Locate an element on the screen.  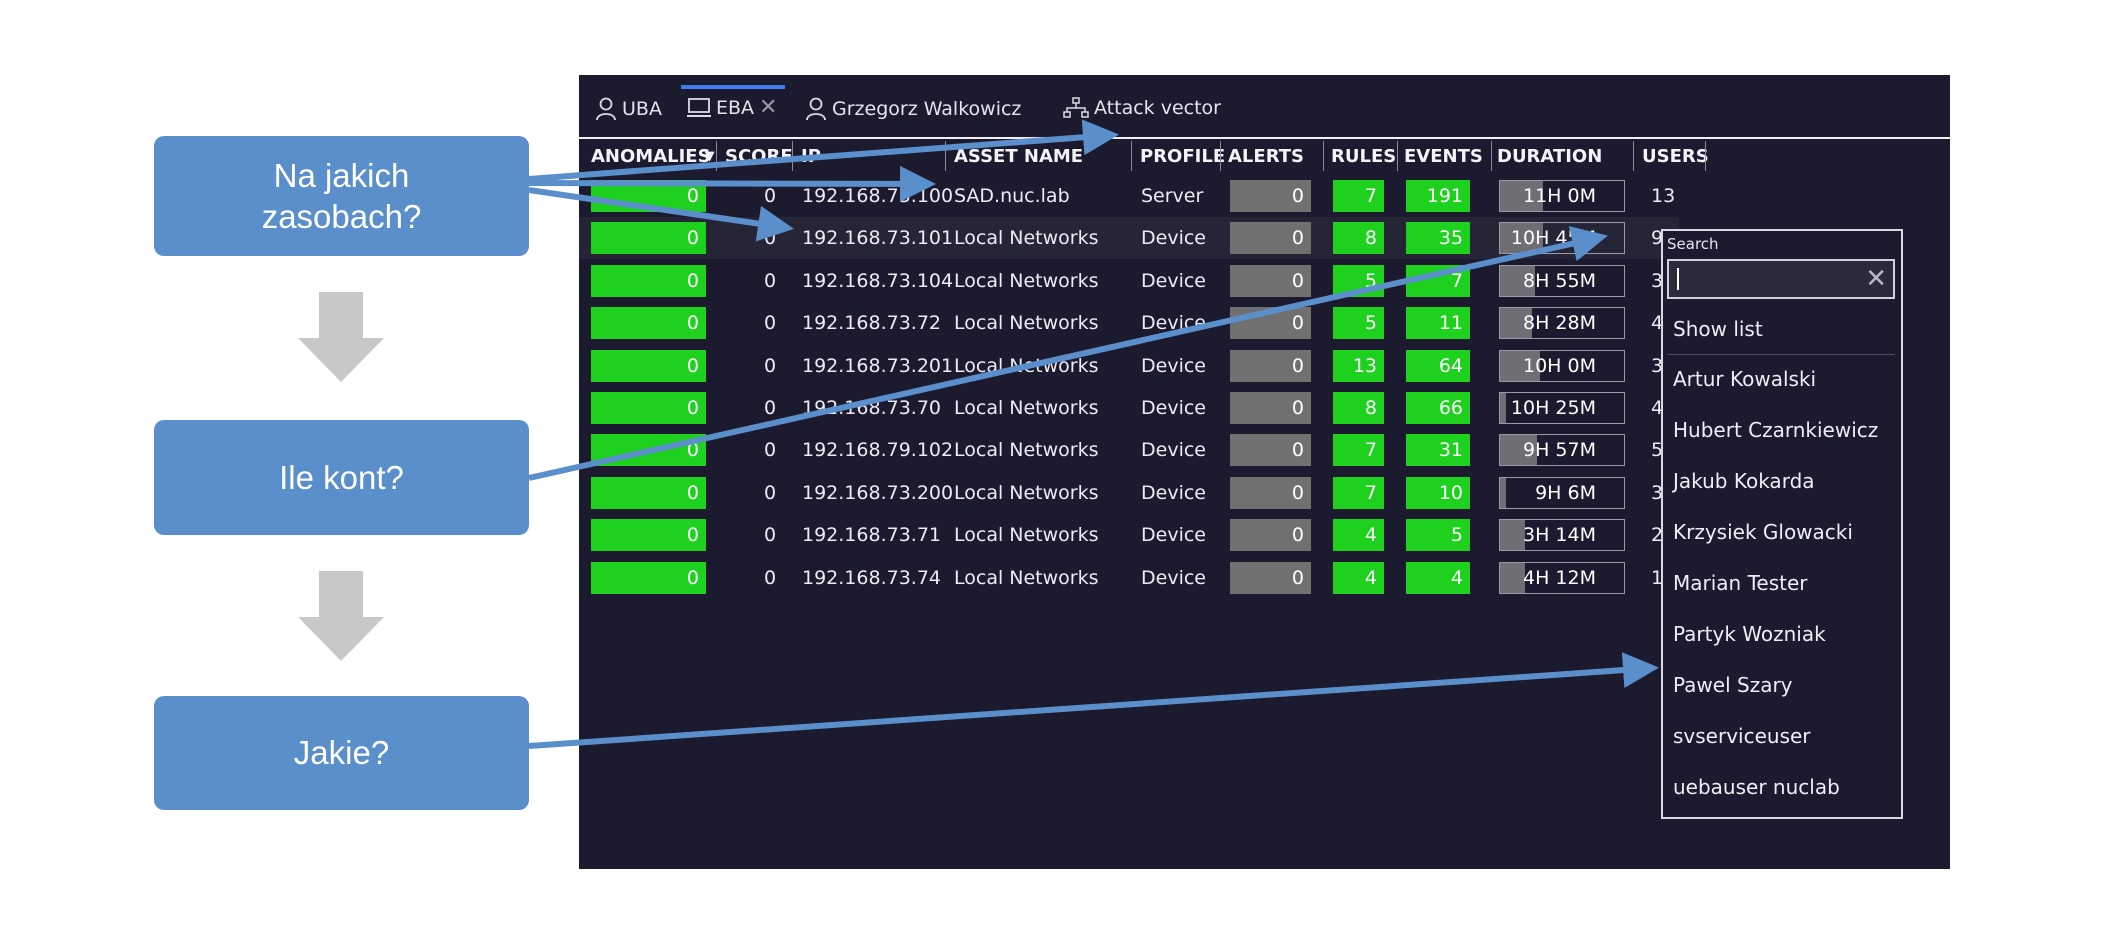
arrow-to-profile is located at coordinates (823, 150).